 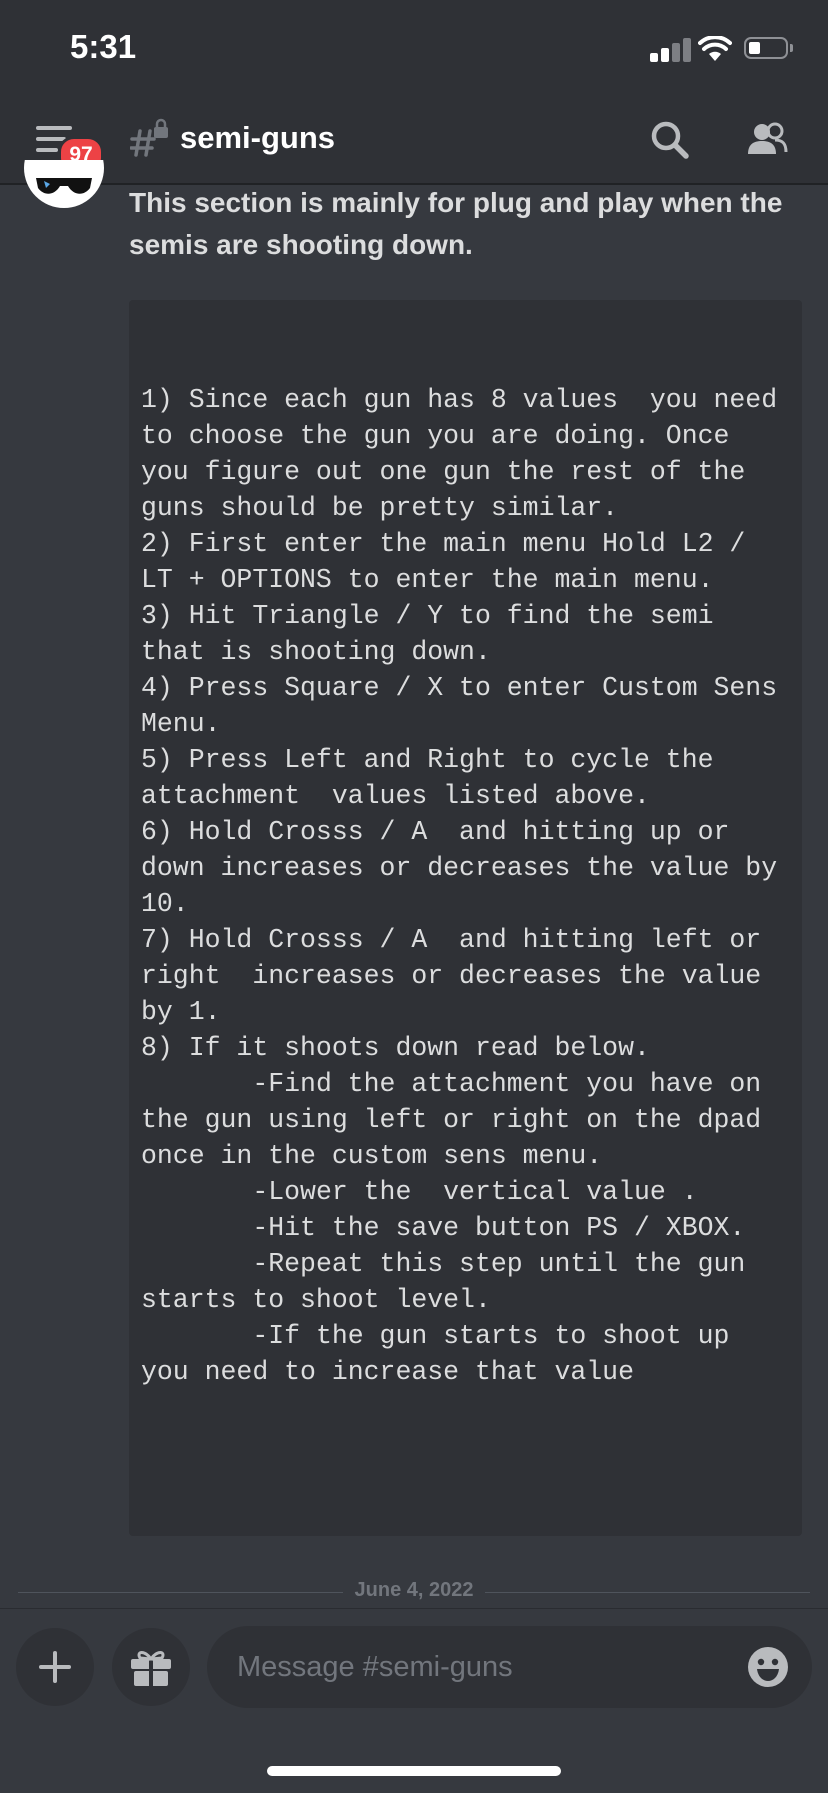 What do you see at coordinates (766, 48) in the screenshot?
I see `battery-icon` at bounding box center [766, 48].